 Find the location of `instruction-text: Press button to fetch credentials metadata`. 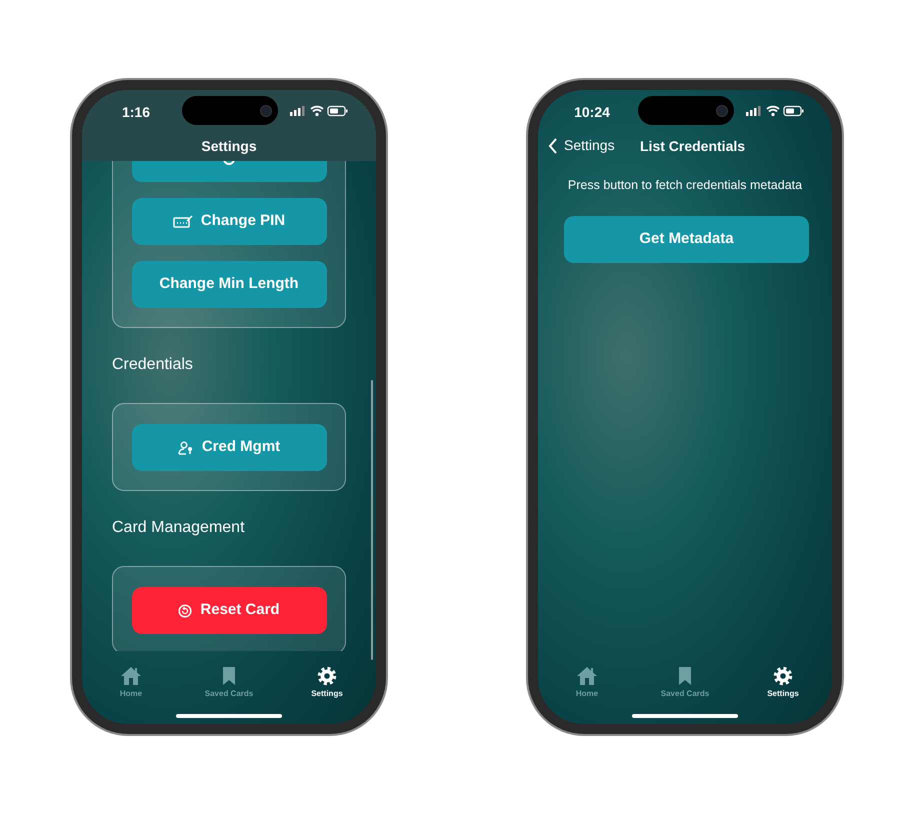

instruction-text: Press button to fetch credentials metadata is located at coordinates (685, 185).